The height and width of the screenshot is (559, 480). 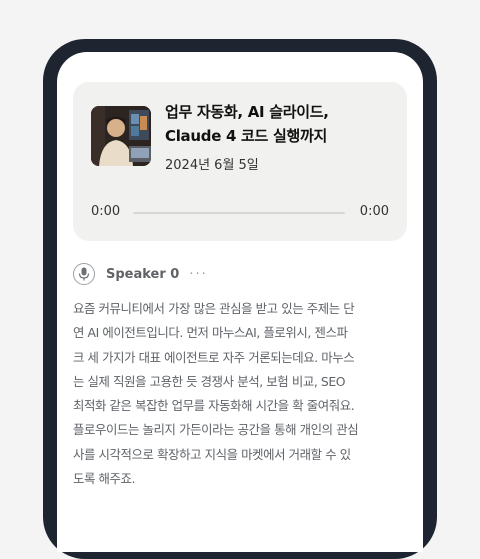 I want to click on transcript-line: 최적화 같은 복잡한 업무를 자동화해 시간을 확 줄여줘요., so click(x=214, y=406).